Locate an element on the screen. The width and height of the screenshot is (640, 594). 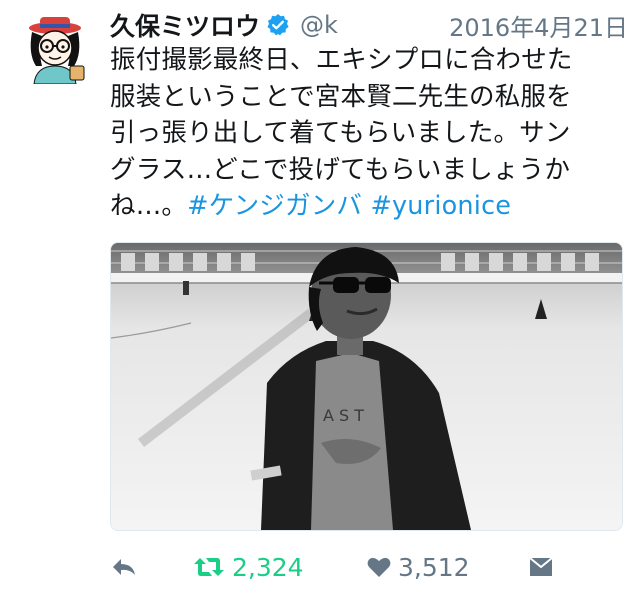
tweet-actions: 2,324 3,512 is located at coordinates (370, 567).